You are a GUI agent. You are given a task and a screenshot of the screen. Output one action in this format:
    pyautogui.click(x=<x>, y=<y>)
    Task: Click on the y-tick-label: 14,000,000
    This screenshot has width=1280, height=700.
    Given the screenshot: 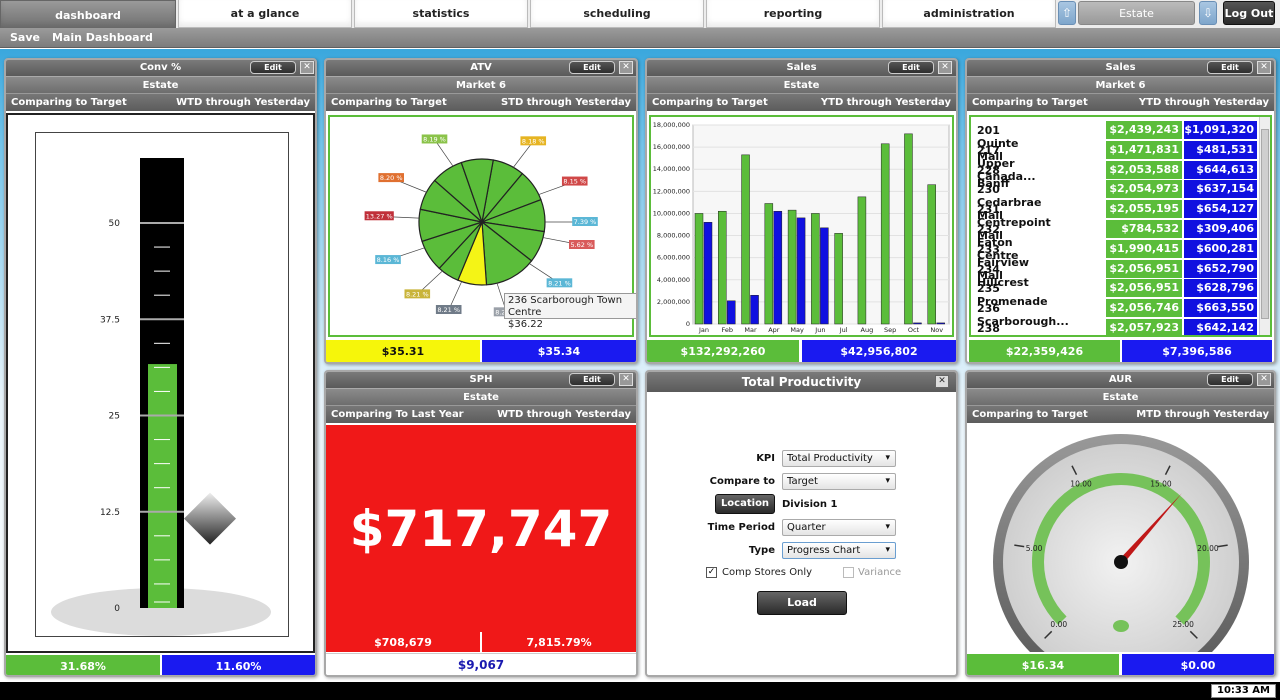 What is the action you would take?
    pyautogui.click(x=671, y=169)
    